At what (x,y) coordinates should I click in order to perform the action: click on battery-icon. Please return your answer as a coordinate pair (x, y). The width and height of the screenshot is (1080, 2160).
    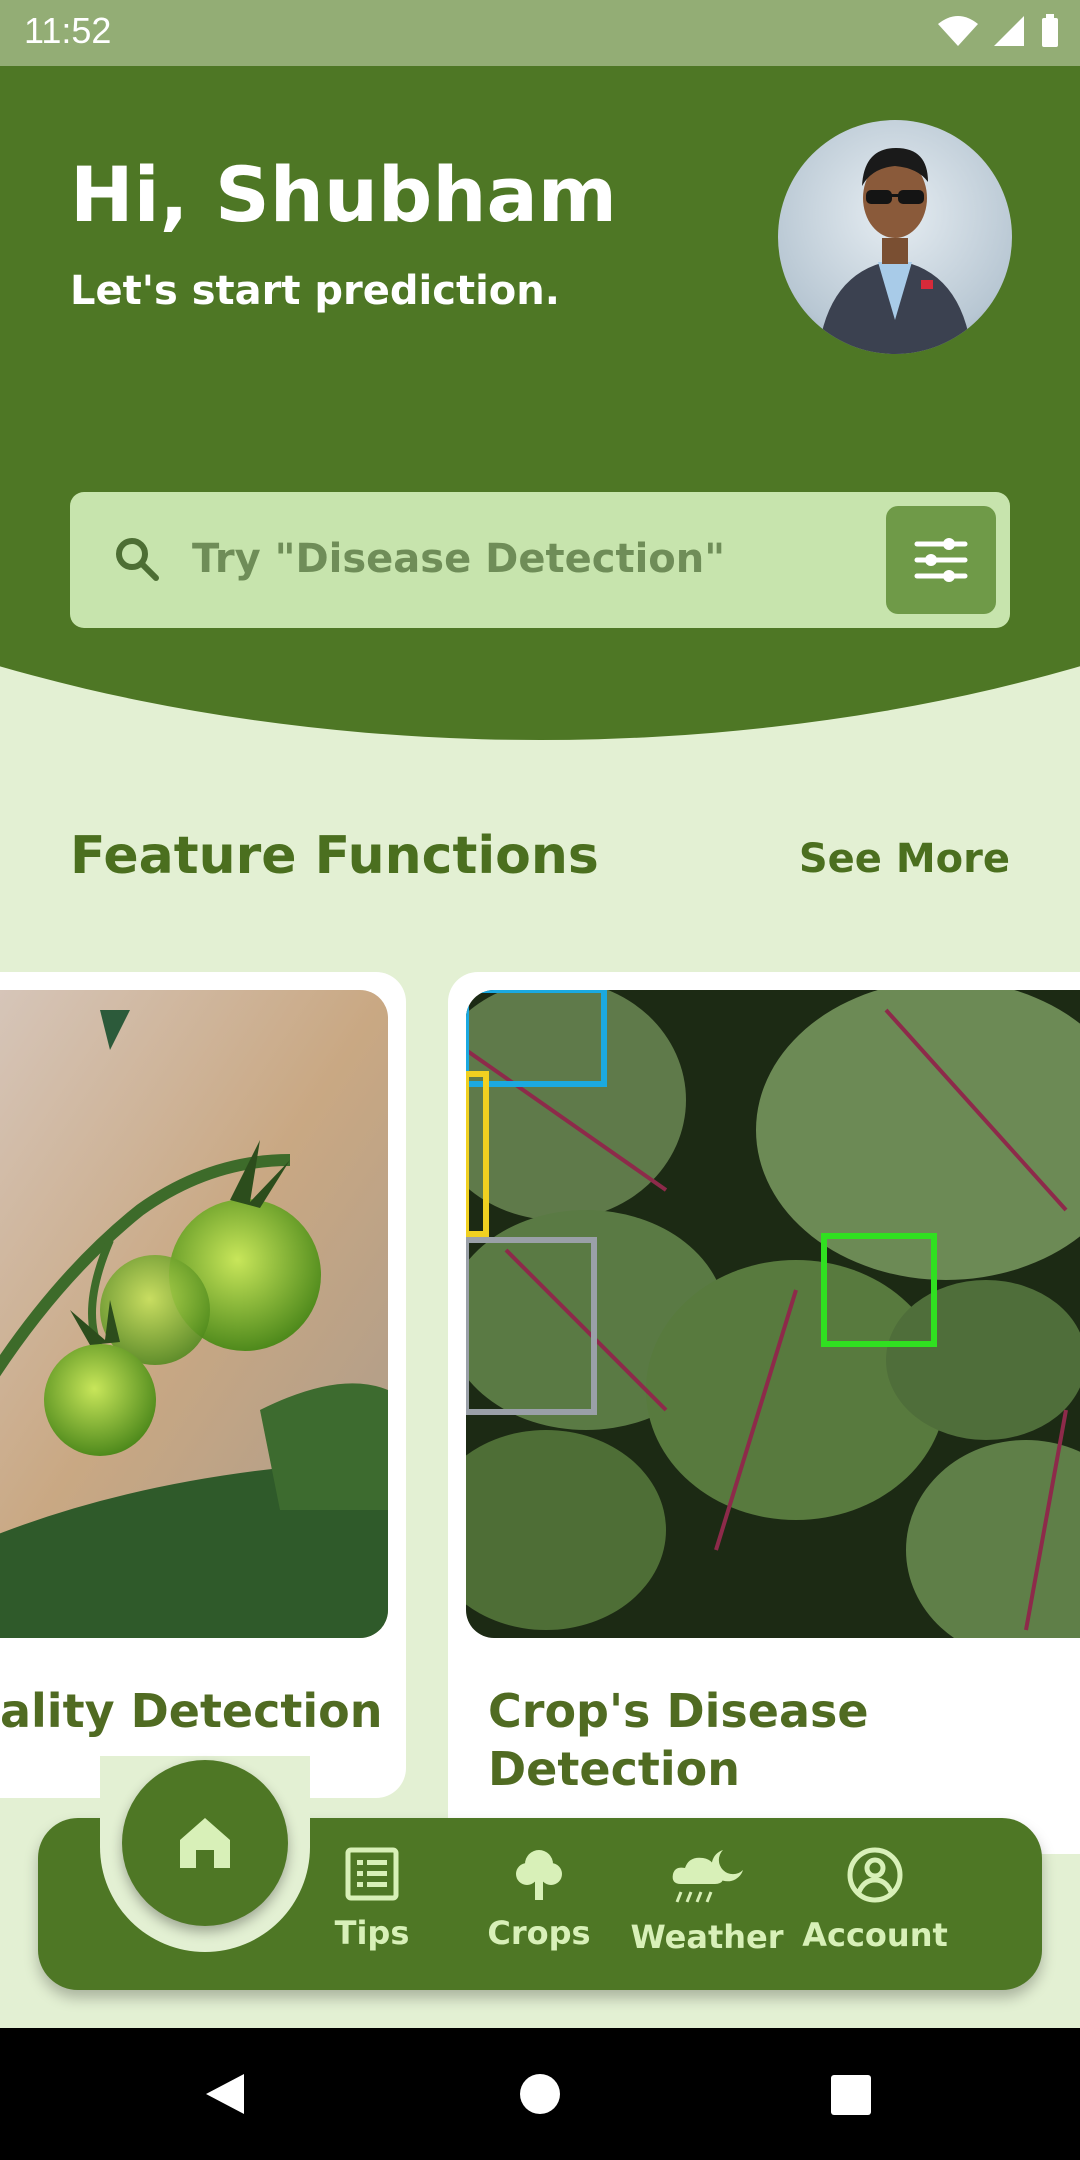
    Looking at the image, I should click on (1050, 30).